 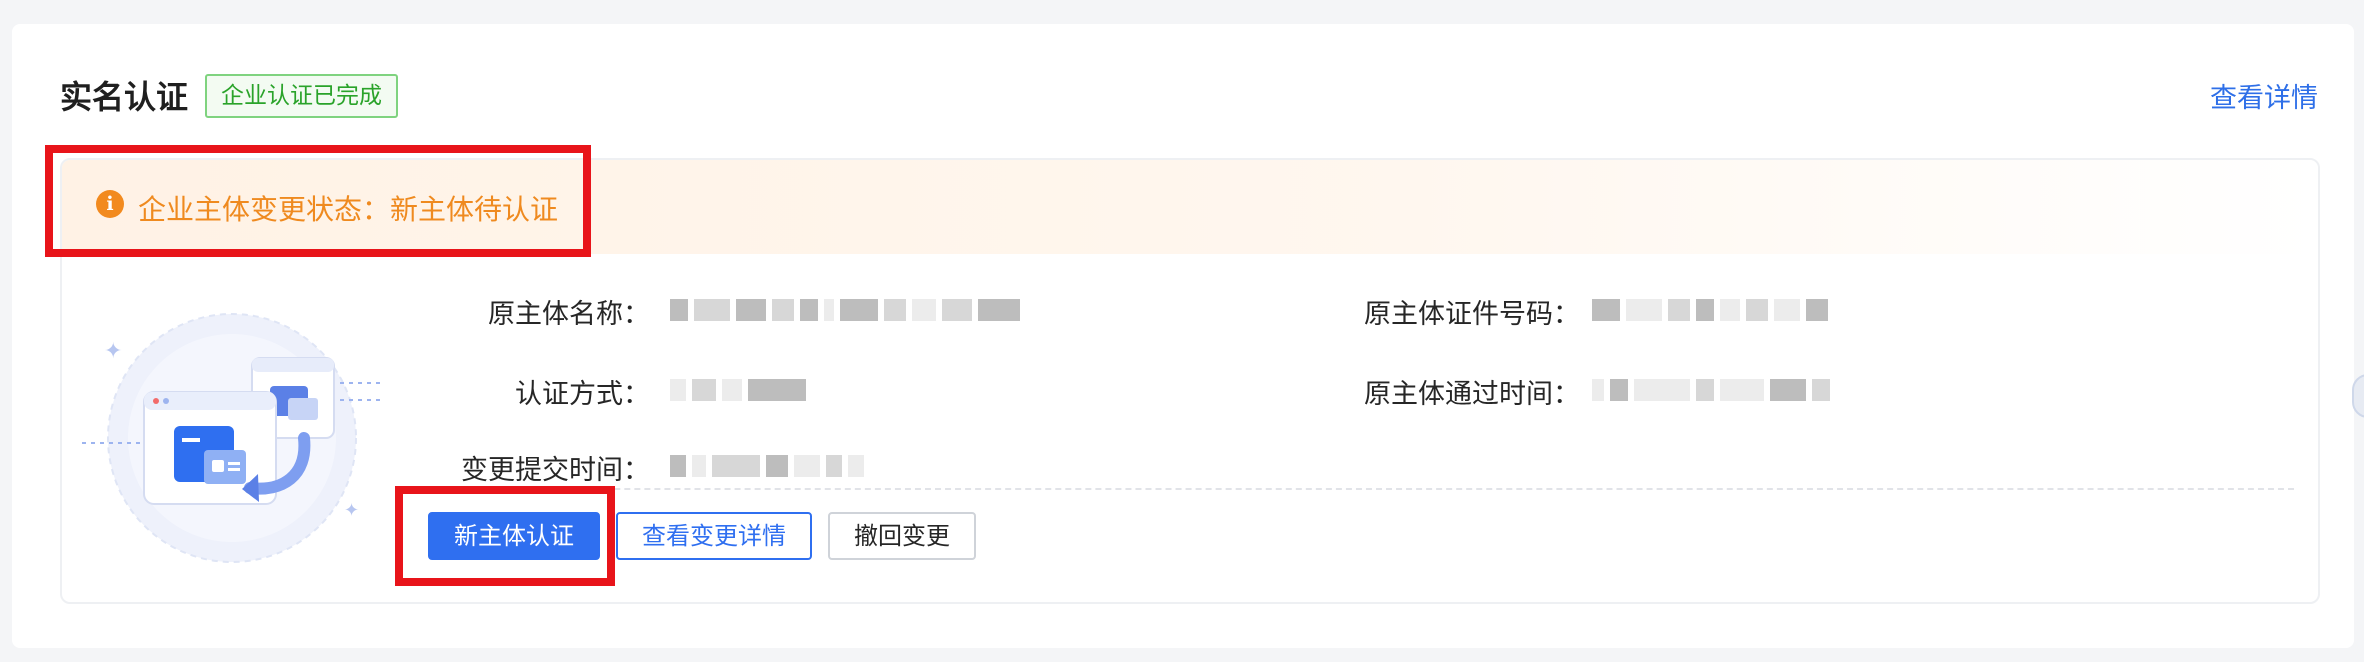 I want to click on section-title: 实名认证, so click(x=124, y=97).